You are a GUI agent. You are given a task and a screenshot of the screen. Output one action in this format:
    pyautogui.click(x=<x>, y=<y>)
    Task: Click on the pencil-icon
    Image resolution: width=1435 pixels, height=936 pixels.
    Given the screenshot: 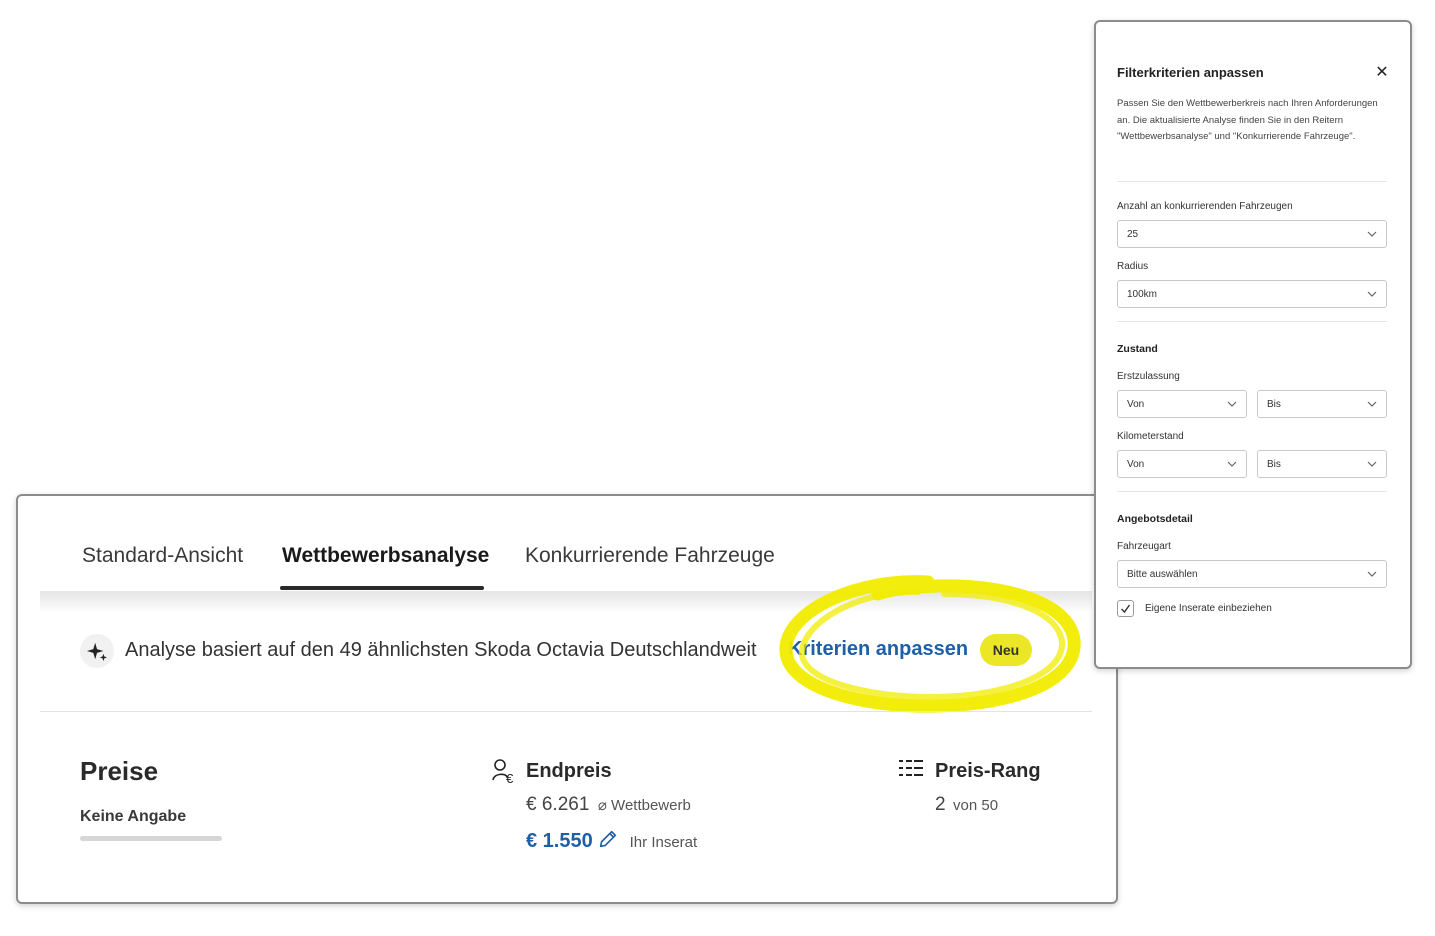 What is the action you would take?
    pyautogui.click(x=608, y=839)
    